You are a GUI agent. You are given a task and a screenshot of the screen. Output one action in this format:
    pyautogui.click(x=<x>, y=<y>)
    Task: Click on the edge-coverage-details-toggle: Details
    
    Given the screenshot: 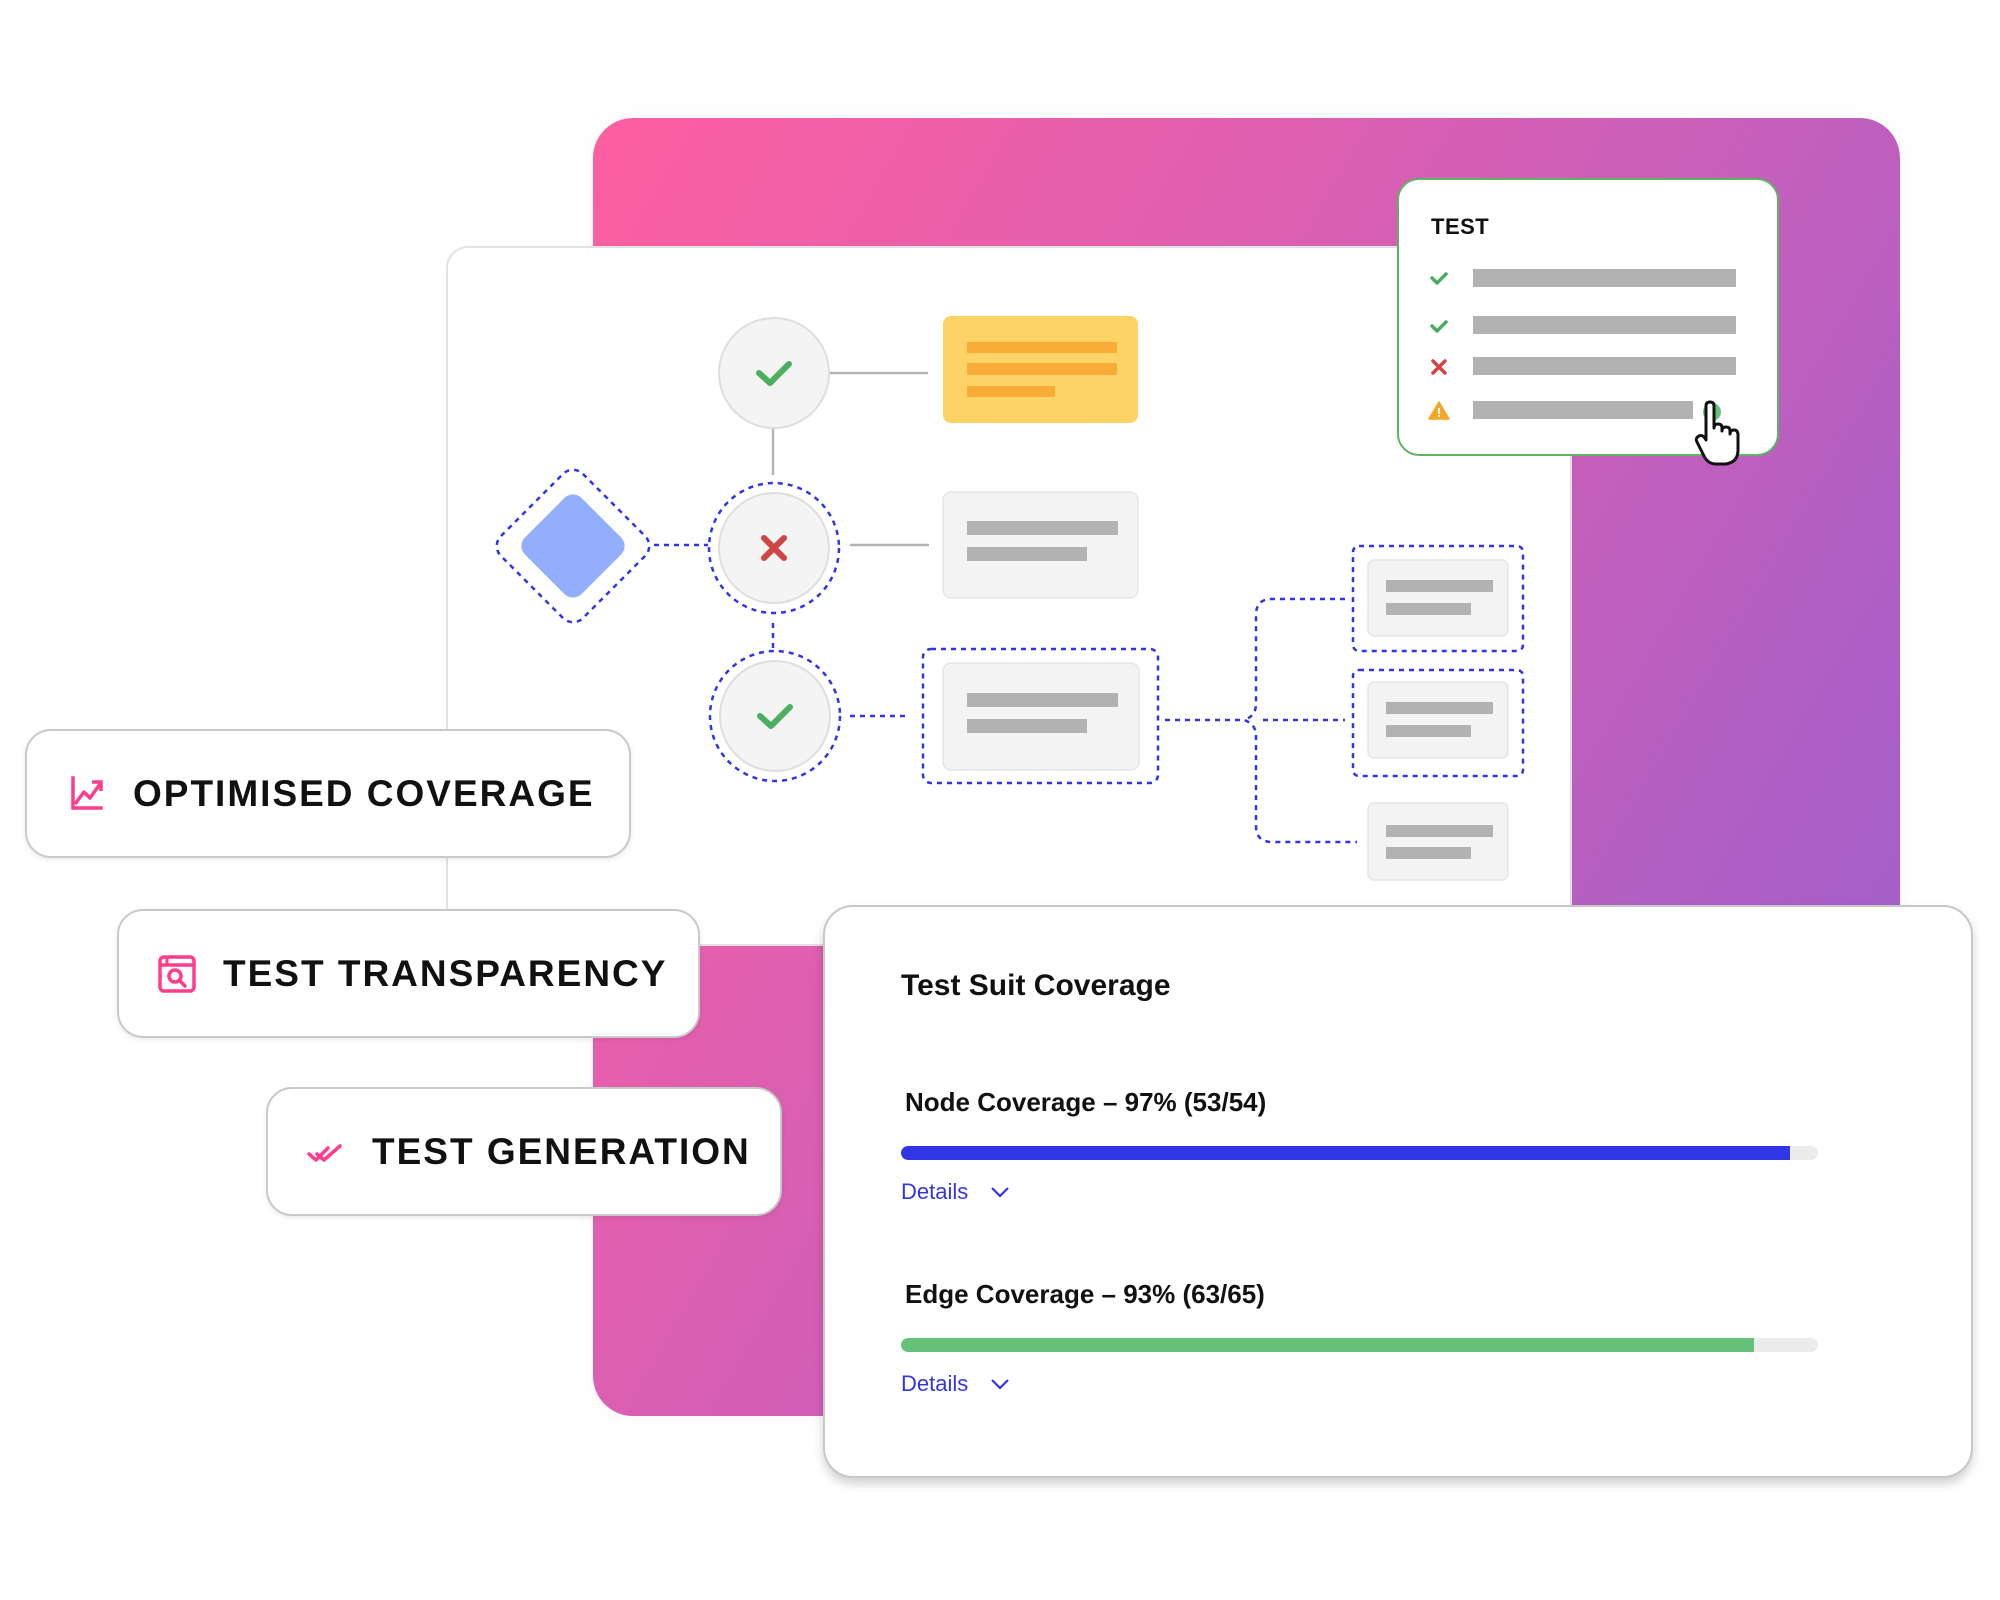 What is the action you would take?
    pyautogui.click(x=955, y=1384)
    